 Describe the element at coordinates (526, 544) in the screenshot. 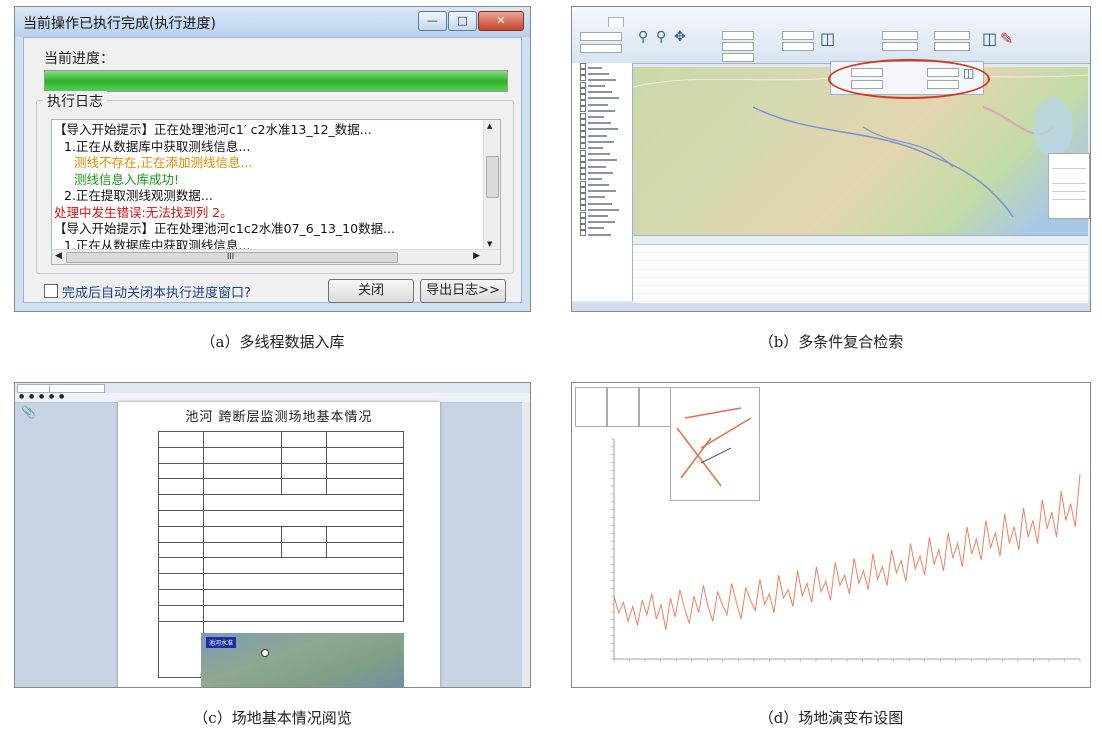

I see `document-scrollbar` at that location.